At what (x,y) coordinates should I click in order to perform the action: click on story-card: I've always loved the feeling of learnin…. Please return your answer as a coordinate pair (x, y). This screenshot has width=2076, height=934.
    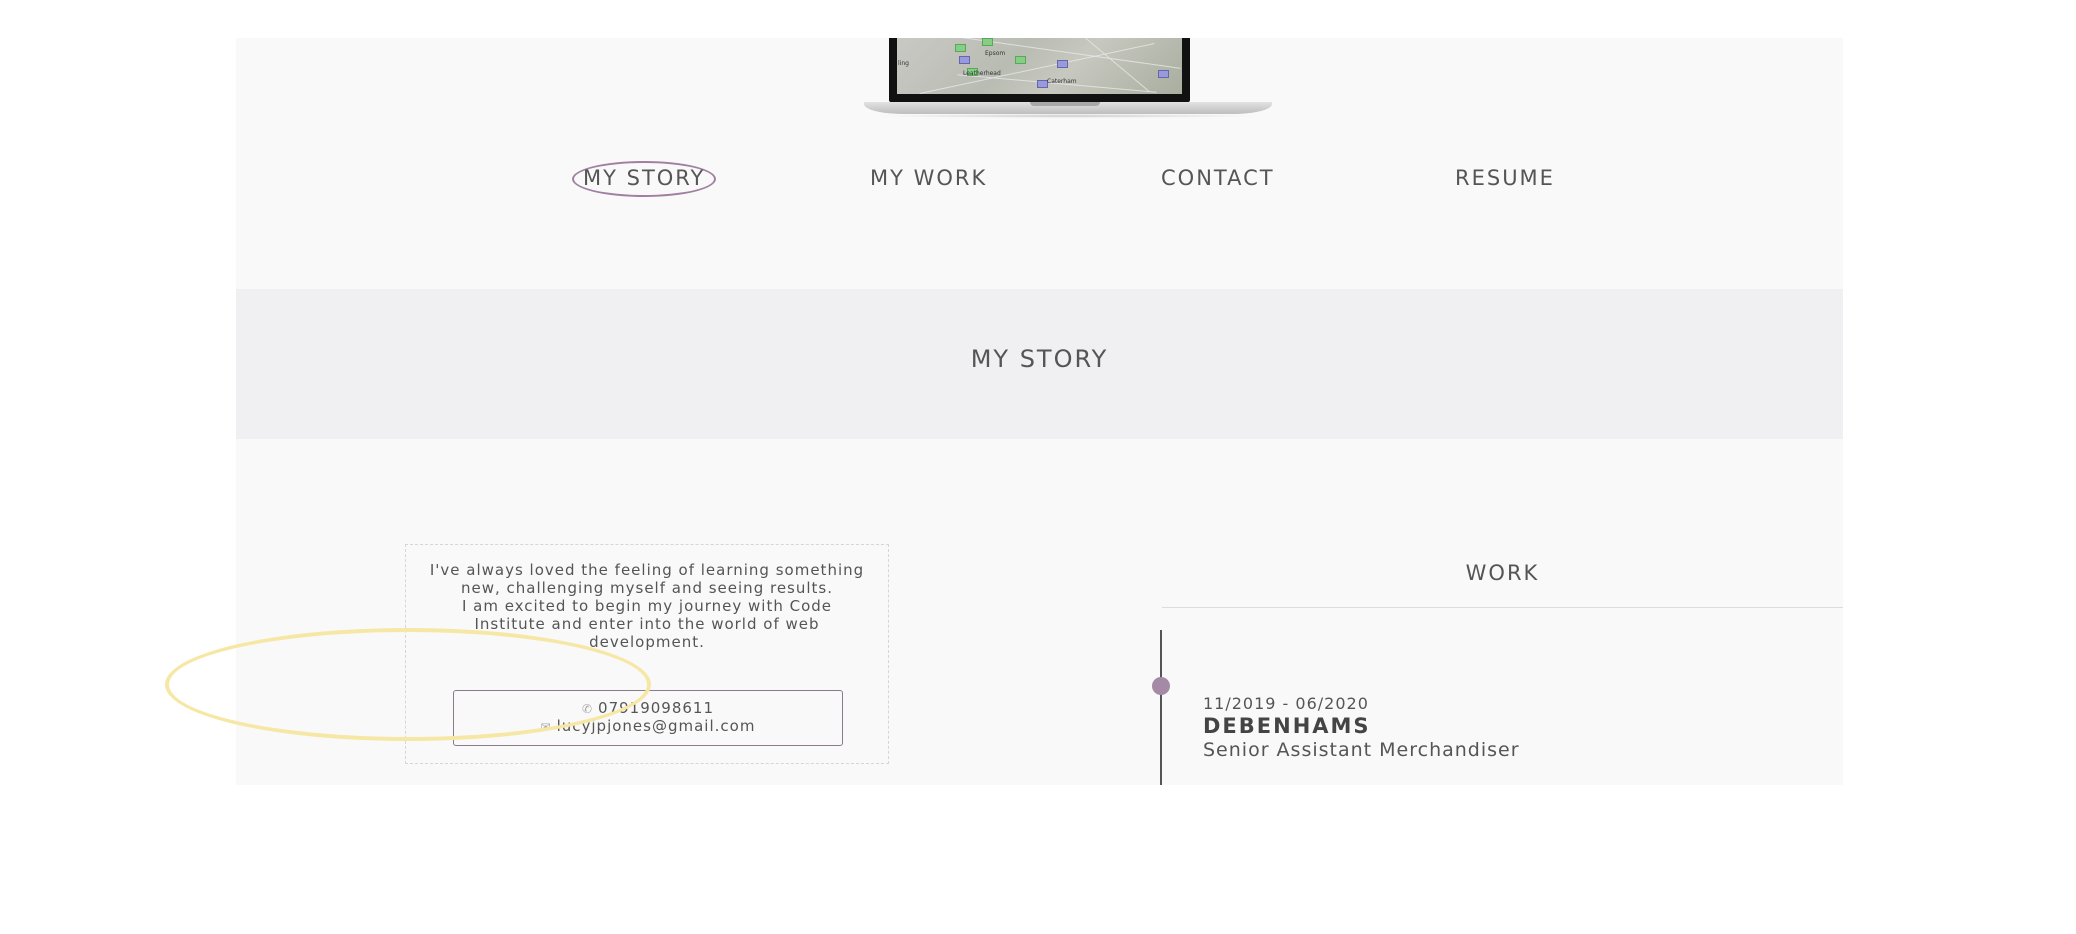
    Looking at the image, I should click on (647, 654).